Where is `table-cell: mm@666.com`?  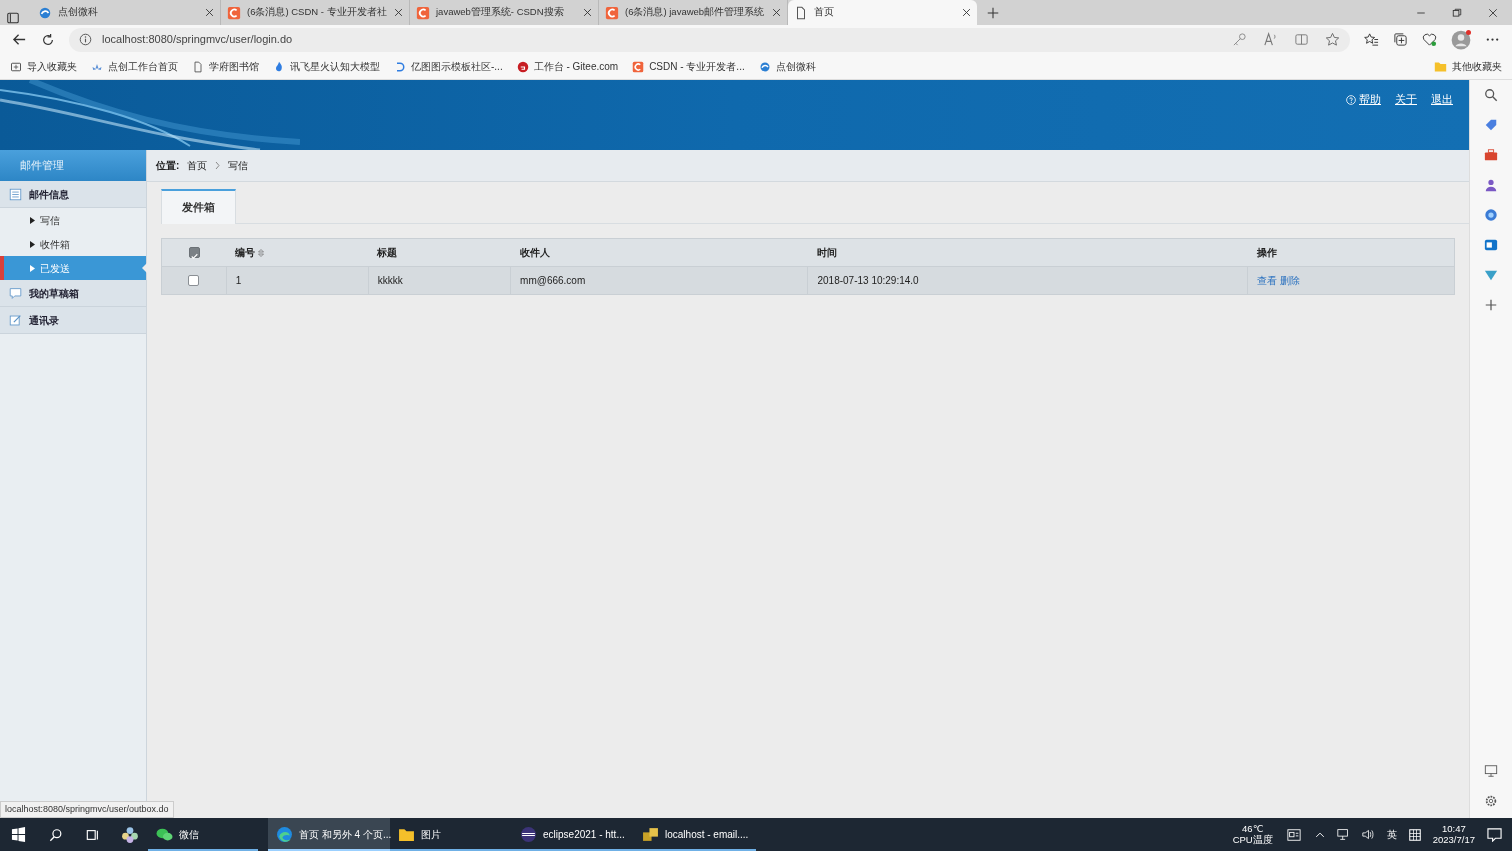
table-cell: mm@666.com is located at coordinates (553, 280).